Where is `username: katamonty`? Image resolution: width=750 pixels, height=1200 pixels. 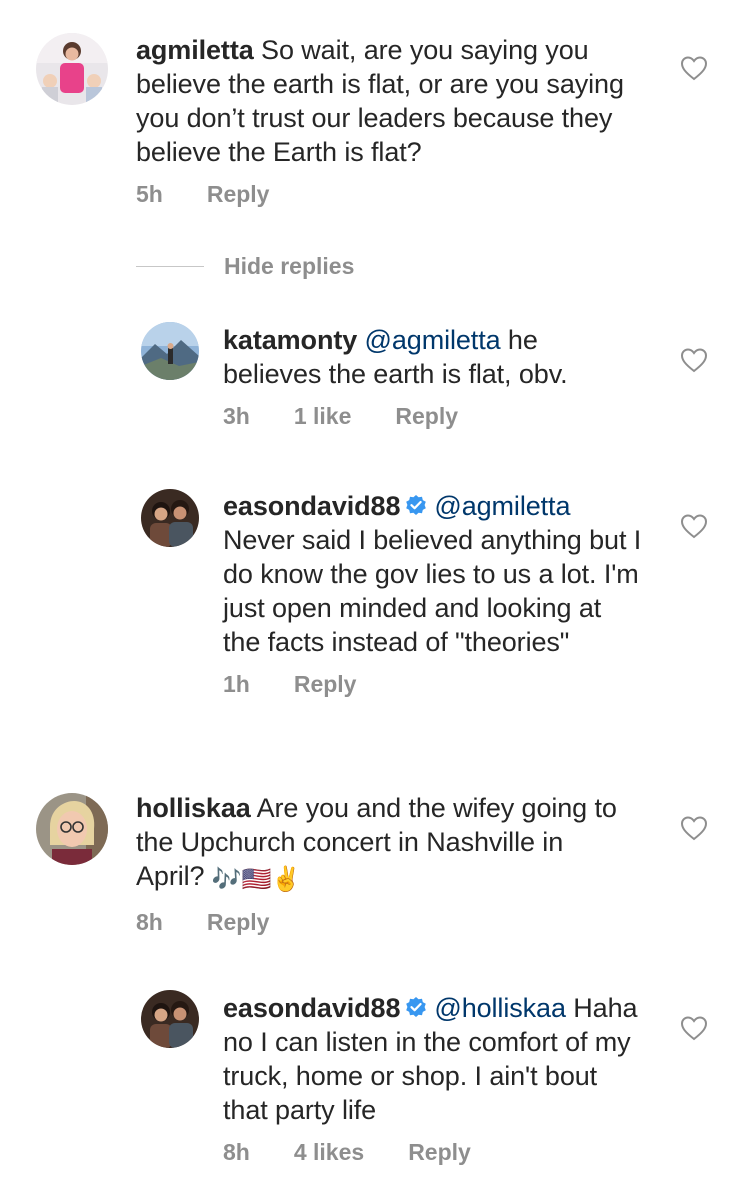
username: katamonty is located at coordinates (290, 340).